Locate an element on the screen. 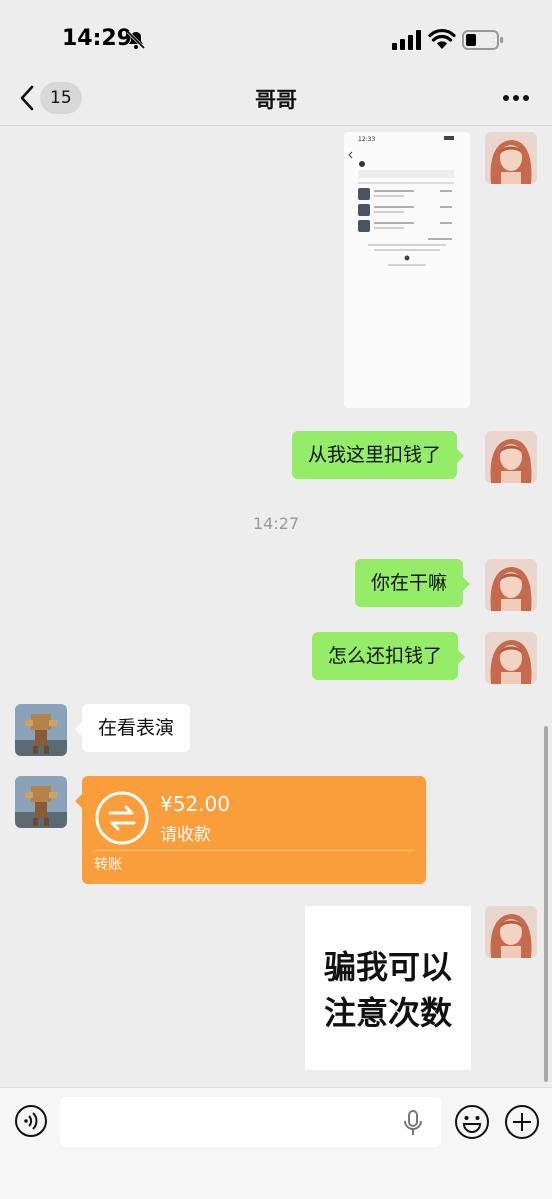 This screenshot has height=1199, width=552. contact-text-message: 在看表演 is located at coordinates (132, 728).